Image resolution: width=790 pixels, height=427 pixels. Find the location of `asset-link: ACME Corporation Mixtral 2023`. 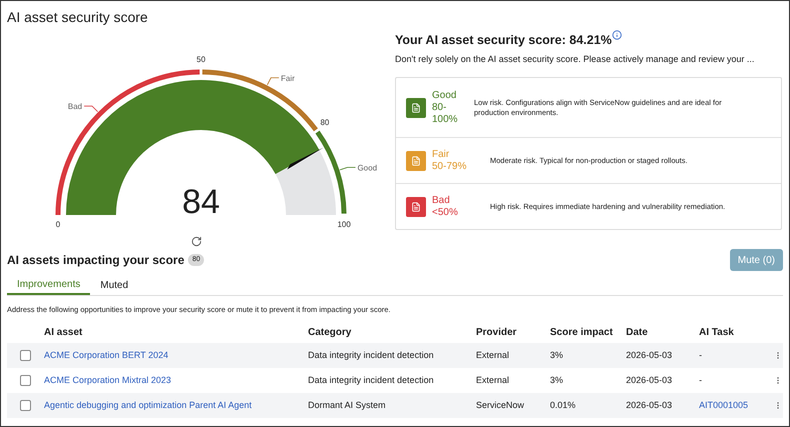

asset-link: ACME Corporation Mixtral 2023 is located at coordinates (108, 381).